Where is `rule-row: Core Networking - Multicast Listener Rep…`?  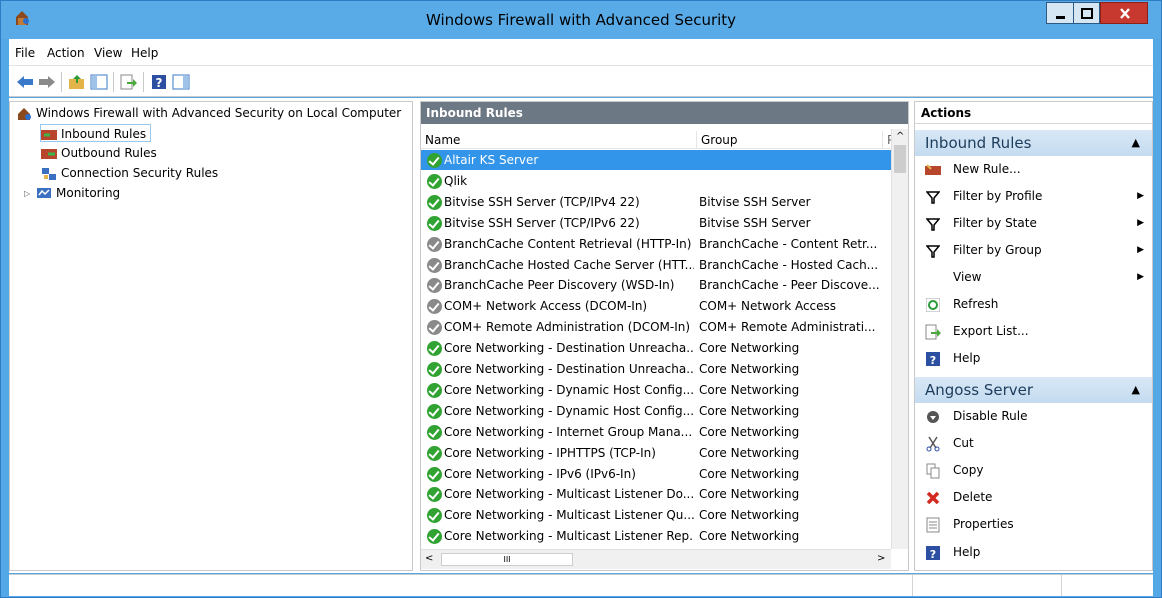 rule-row: Core Networking - Multicast Listener Rep… is located at coordinates (656, 536).